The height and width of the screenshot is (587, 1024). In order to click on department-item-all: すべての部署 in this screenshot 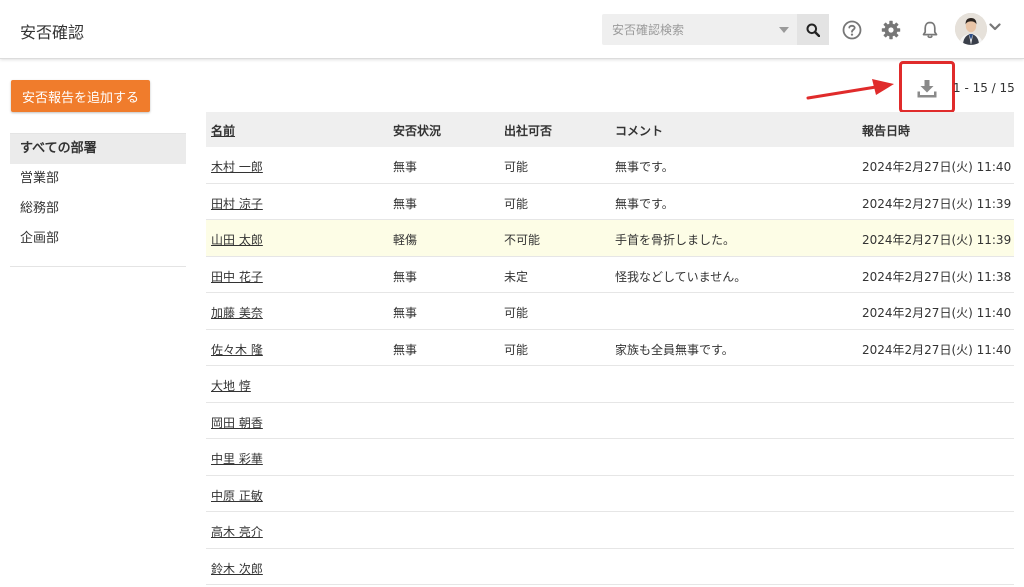, I will do `click(98, 149)`.